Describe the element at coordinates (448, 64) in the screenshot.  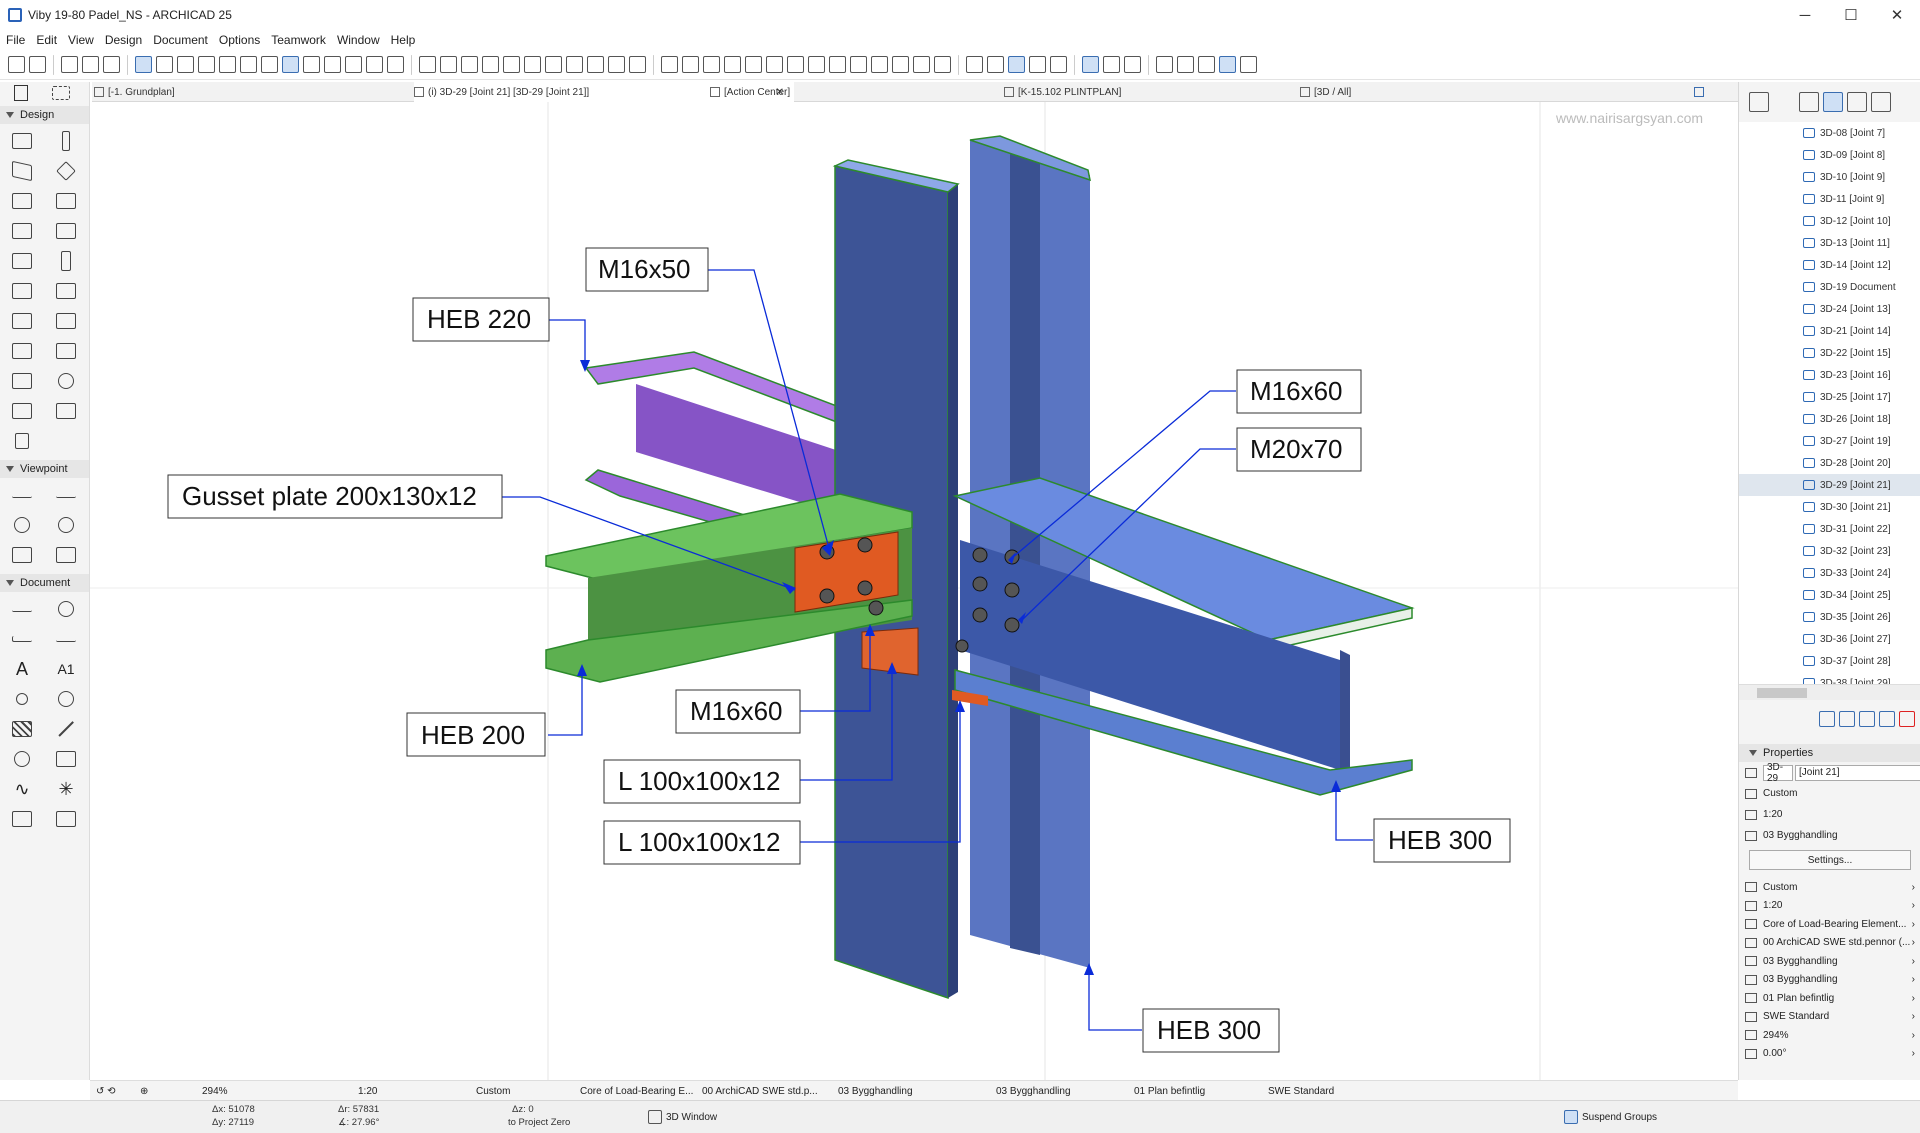
I see `trim-icon` at that location.